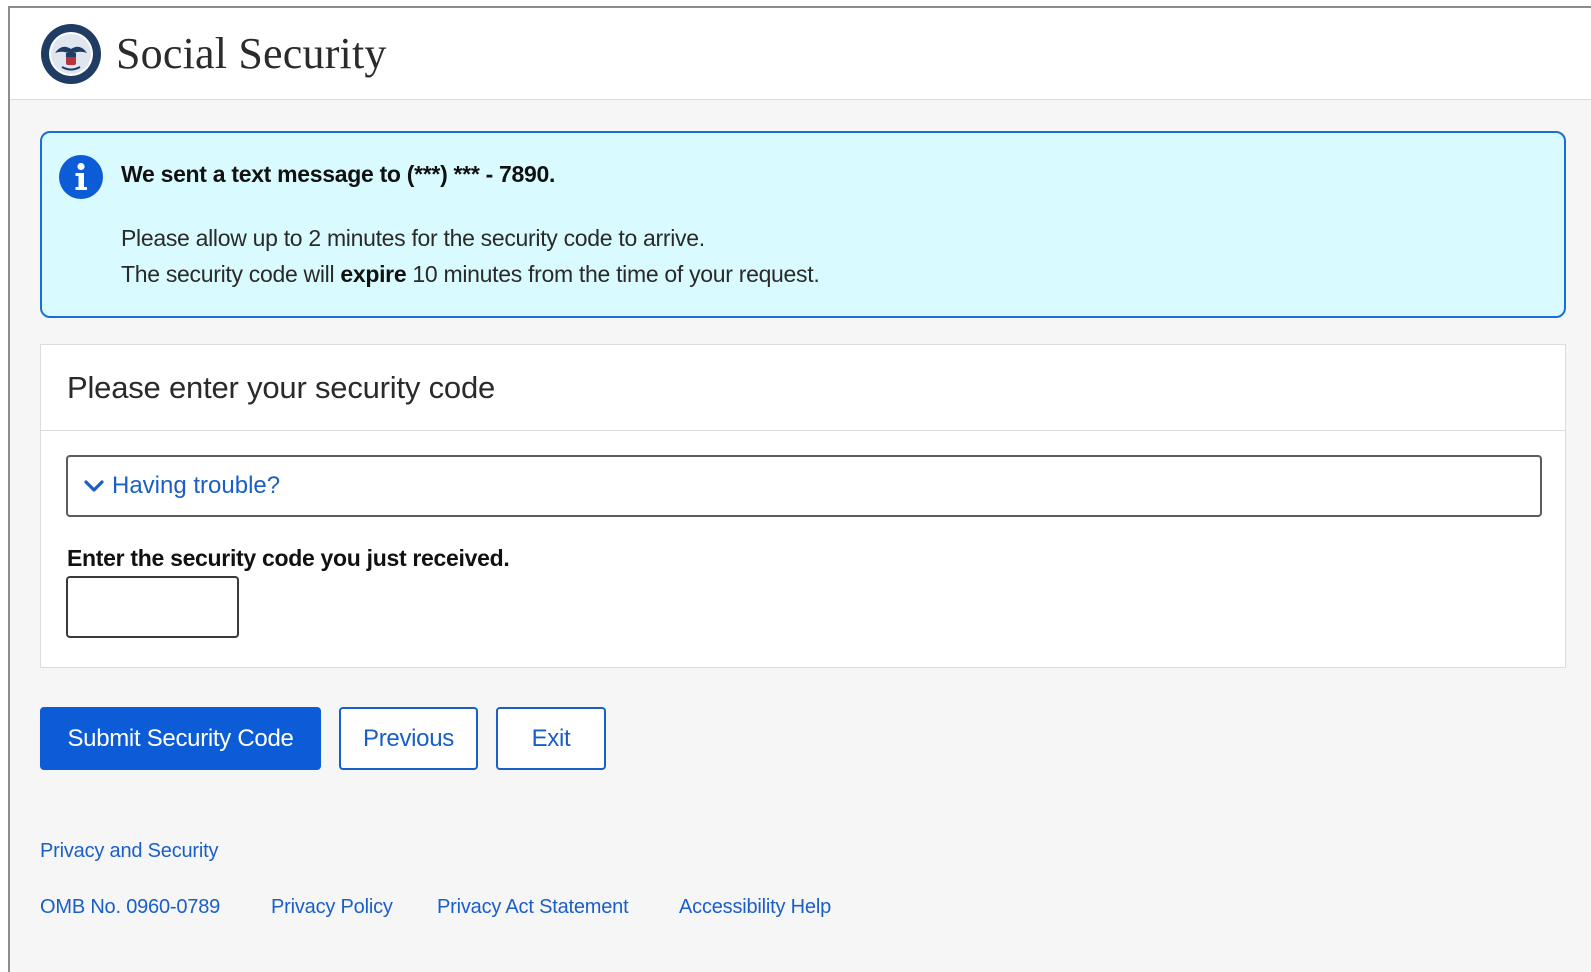 The width and height of the screenshot is (1591, 972). What do you see at coordinates (196, 485) in the screenshot?
I see `having-trouble-label: Having trouble?` at bounding box center [196, 485].